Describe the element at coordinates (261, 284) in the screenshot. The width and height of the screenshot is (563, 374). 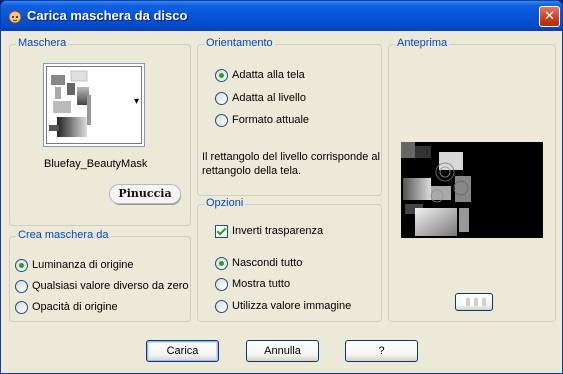
I see `radio-label: Mostra tutto` at that location.